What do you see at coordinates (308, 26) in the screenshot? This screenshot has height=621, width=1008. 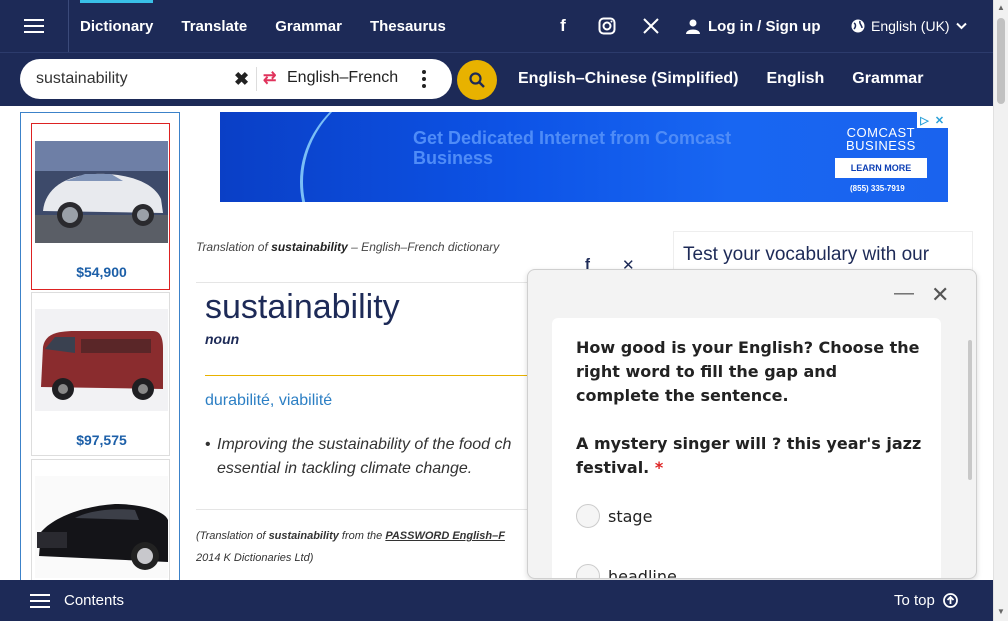 I see `nav-grammar: Grammar` at bounding box center [308, 26].